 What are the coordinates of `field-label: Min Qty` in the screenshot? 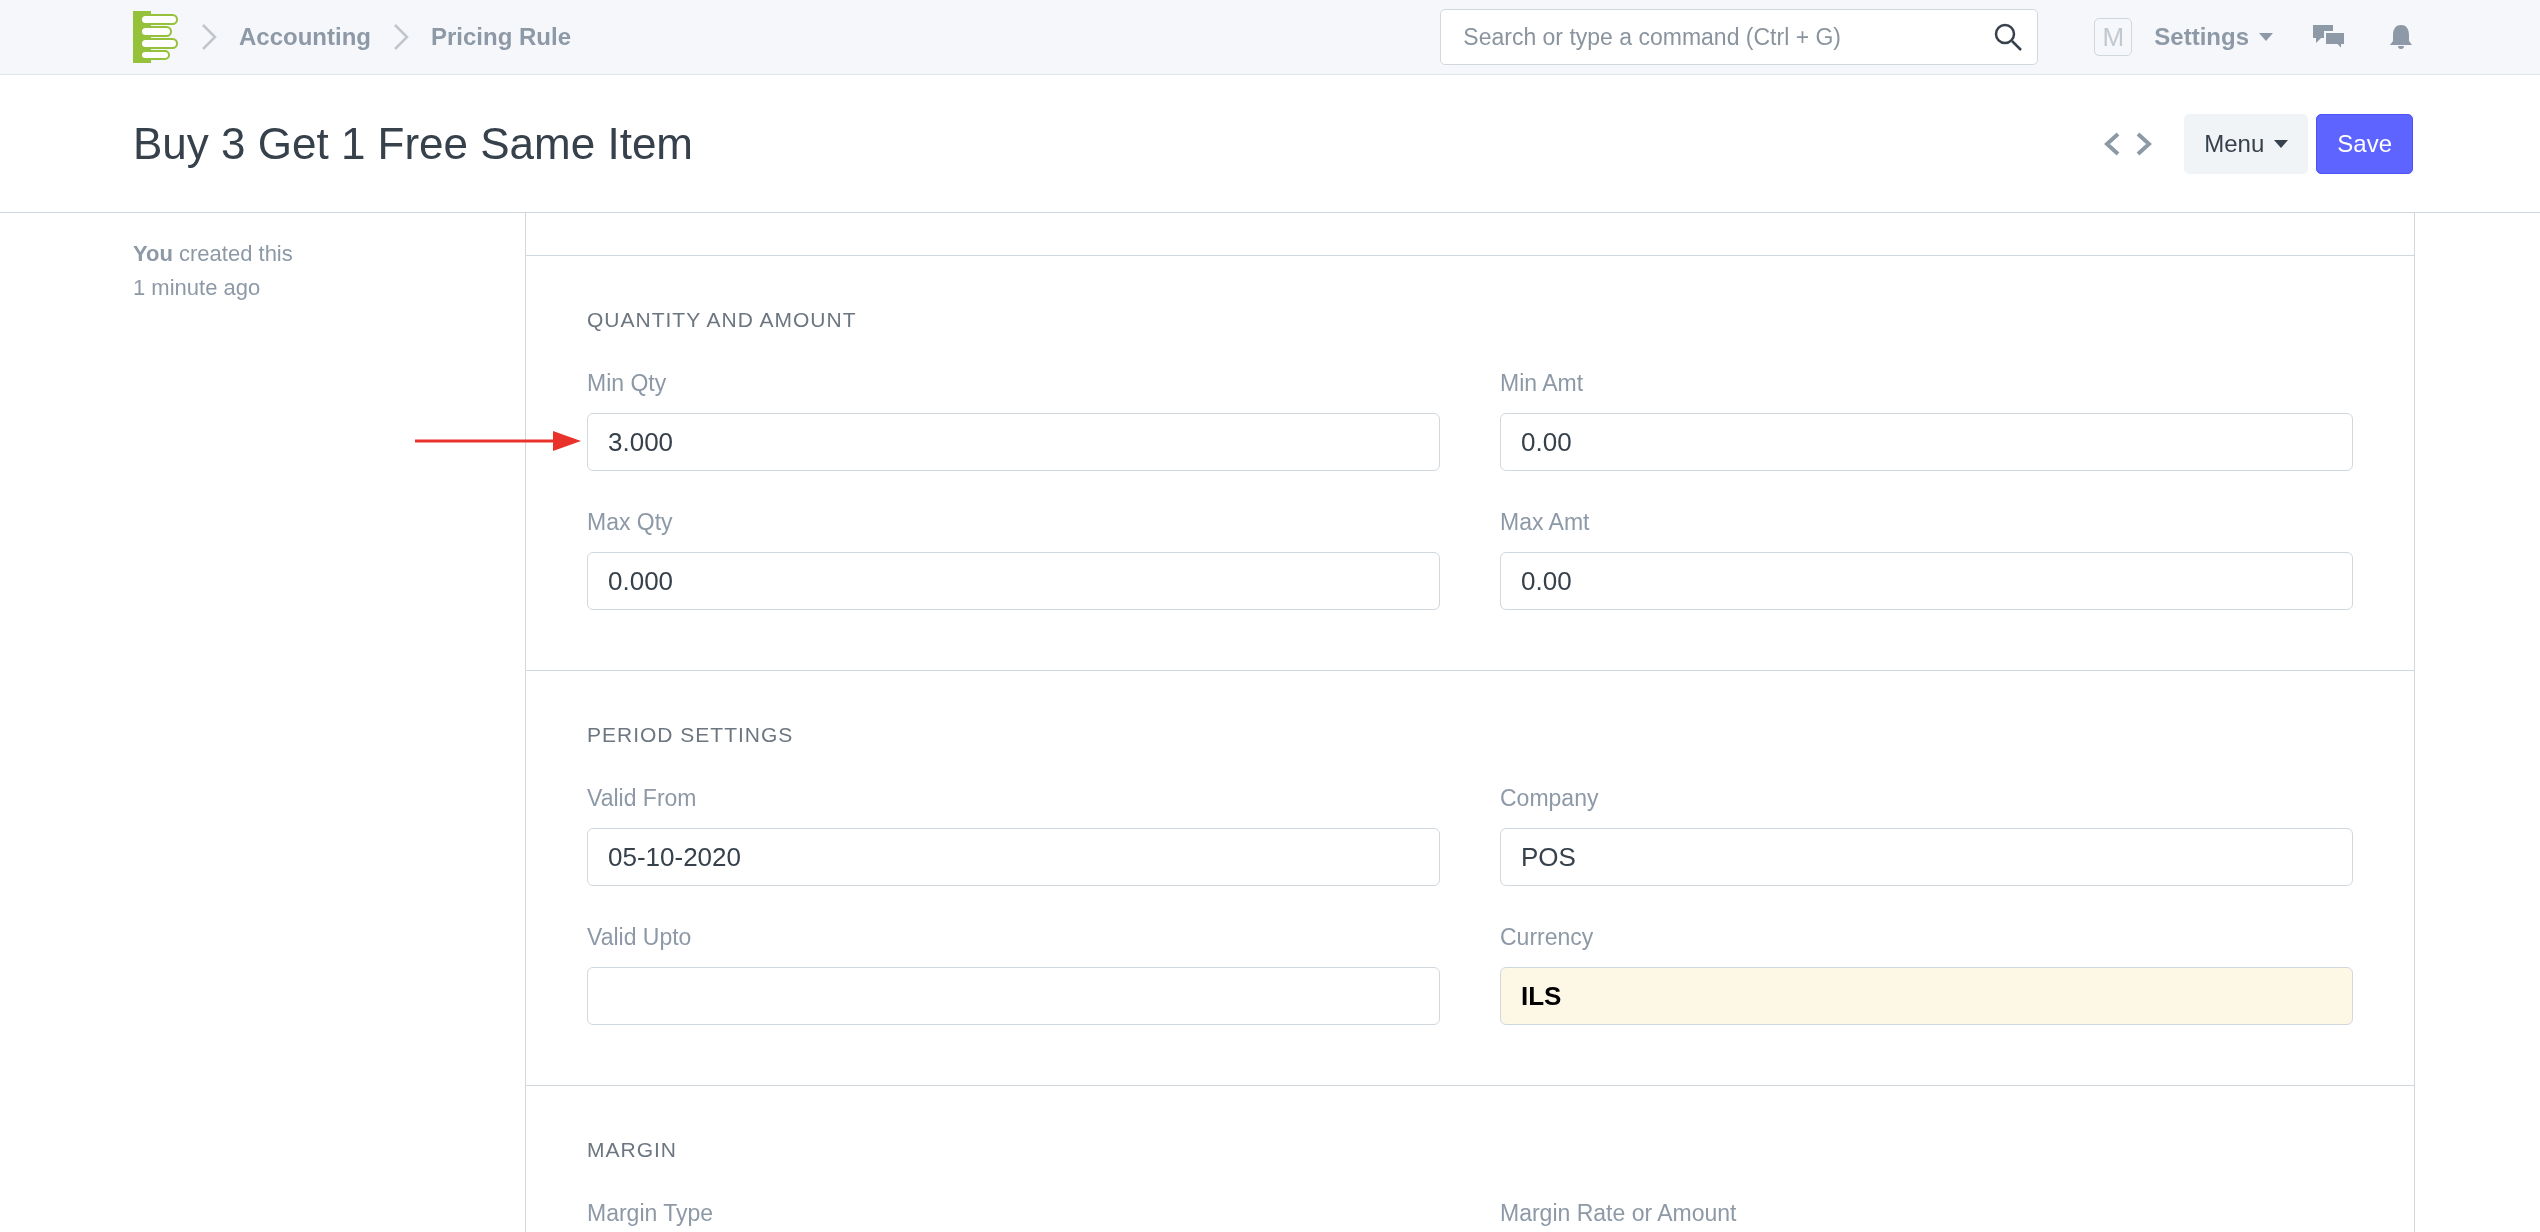 It's located at (627, 383).